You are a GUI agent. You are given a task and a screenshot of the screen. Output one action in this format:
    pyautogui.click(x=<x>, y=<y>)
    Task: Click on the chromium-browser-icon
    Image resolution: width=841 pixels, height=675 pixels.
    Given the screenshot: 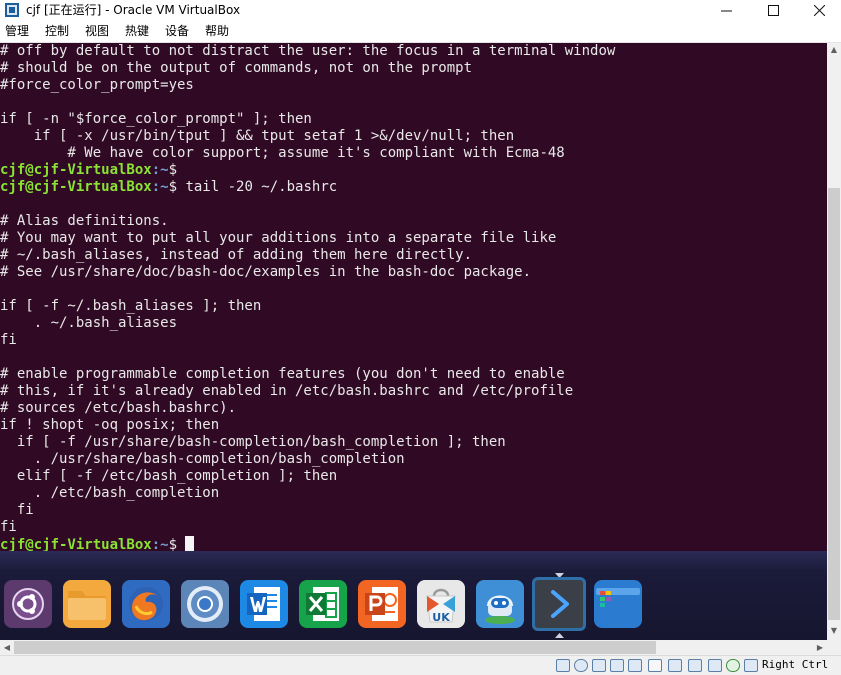 What is the action you would take?
    pyautogui.click(x=205, y=604)
    